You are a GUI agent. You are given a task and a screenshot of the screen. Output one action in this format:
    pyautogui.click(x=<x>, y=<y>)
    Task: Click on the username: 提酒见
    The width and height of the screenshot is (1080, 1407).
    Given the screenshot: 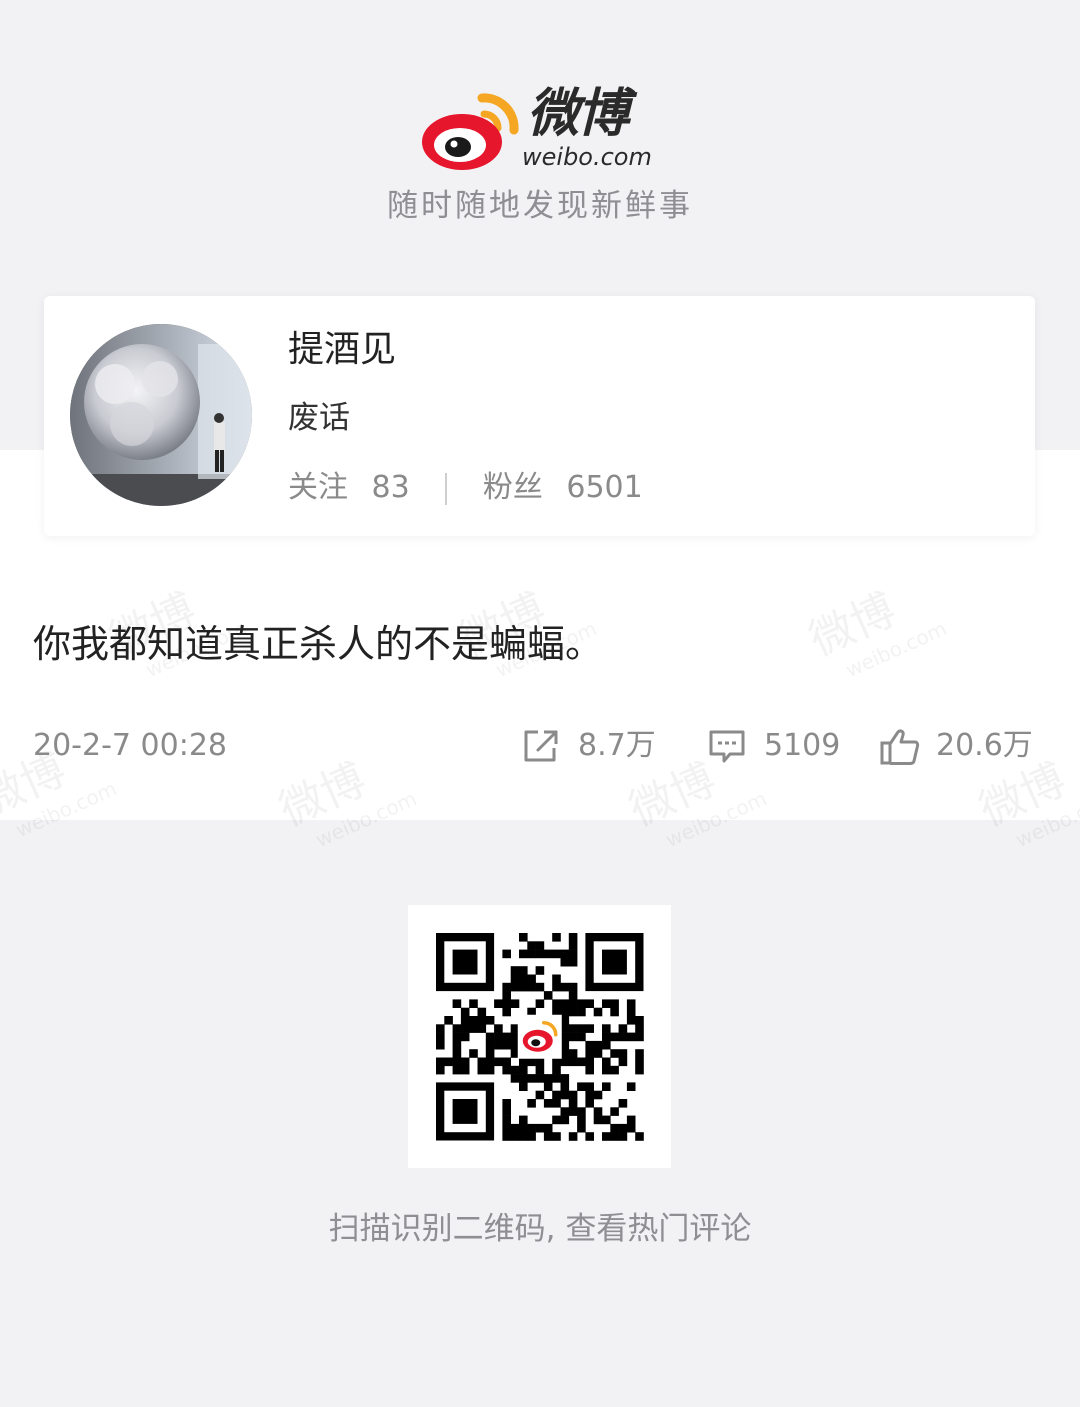 What is the action you would take?
    pyautogui.click(x=342, y=350)
    